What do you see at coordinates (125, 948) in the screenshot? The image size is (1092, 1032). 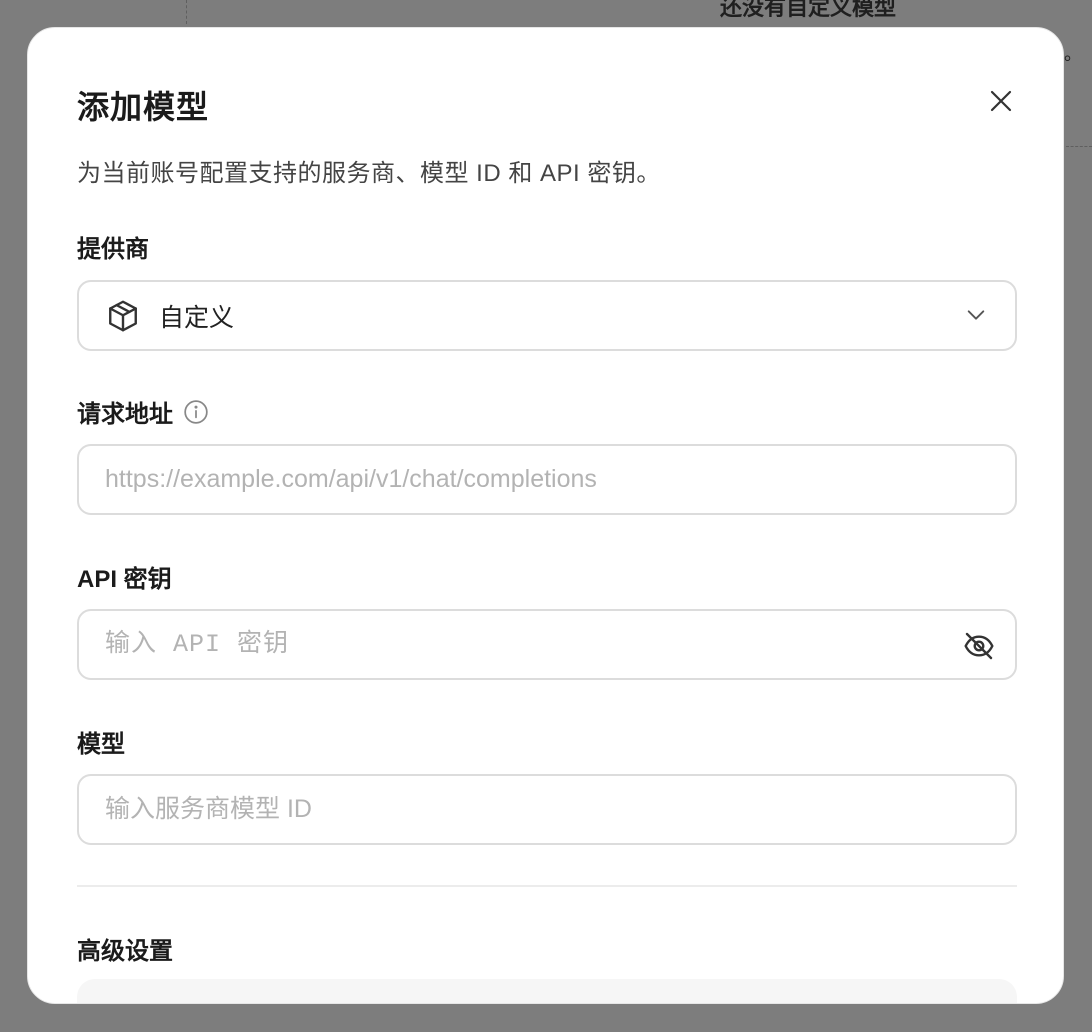 I see `advanced-settings-title: 高级设置` at bounding box center [125, 948].